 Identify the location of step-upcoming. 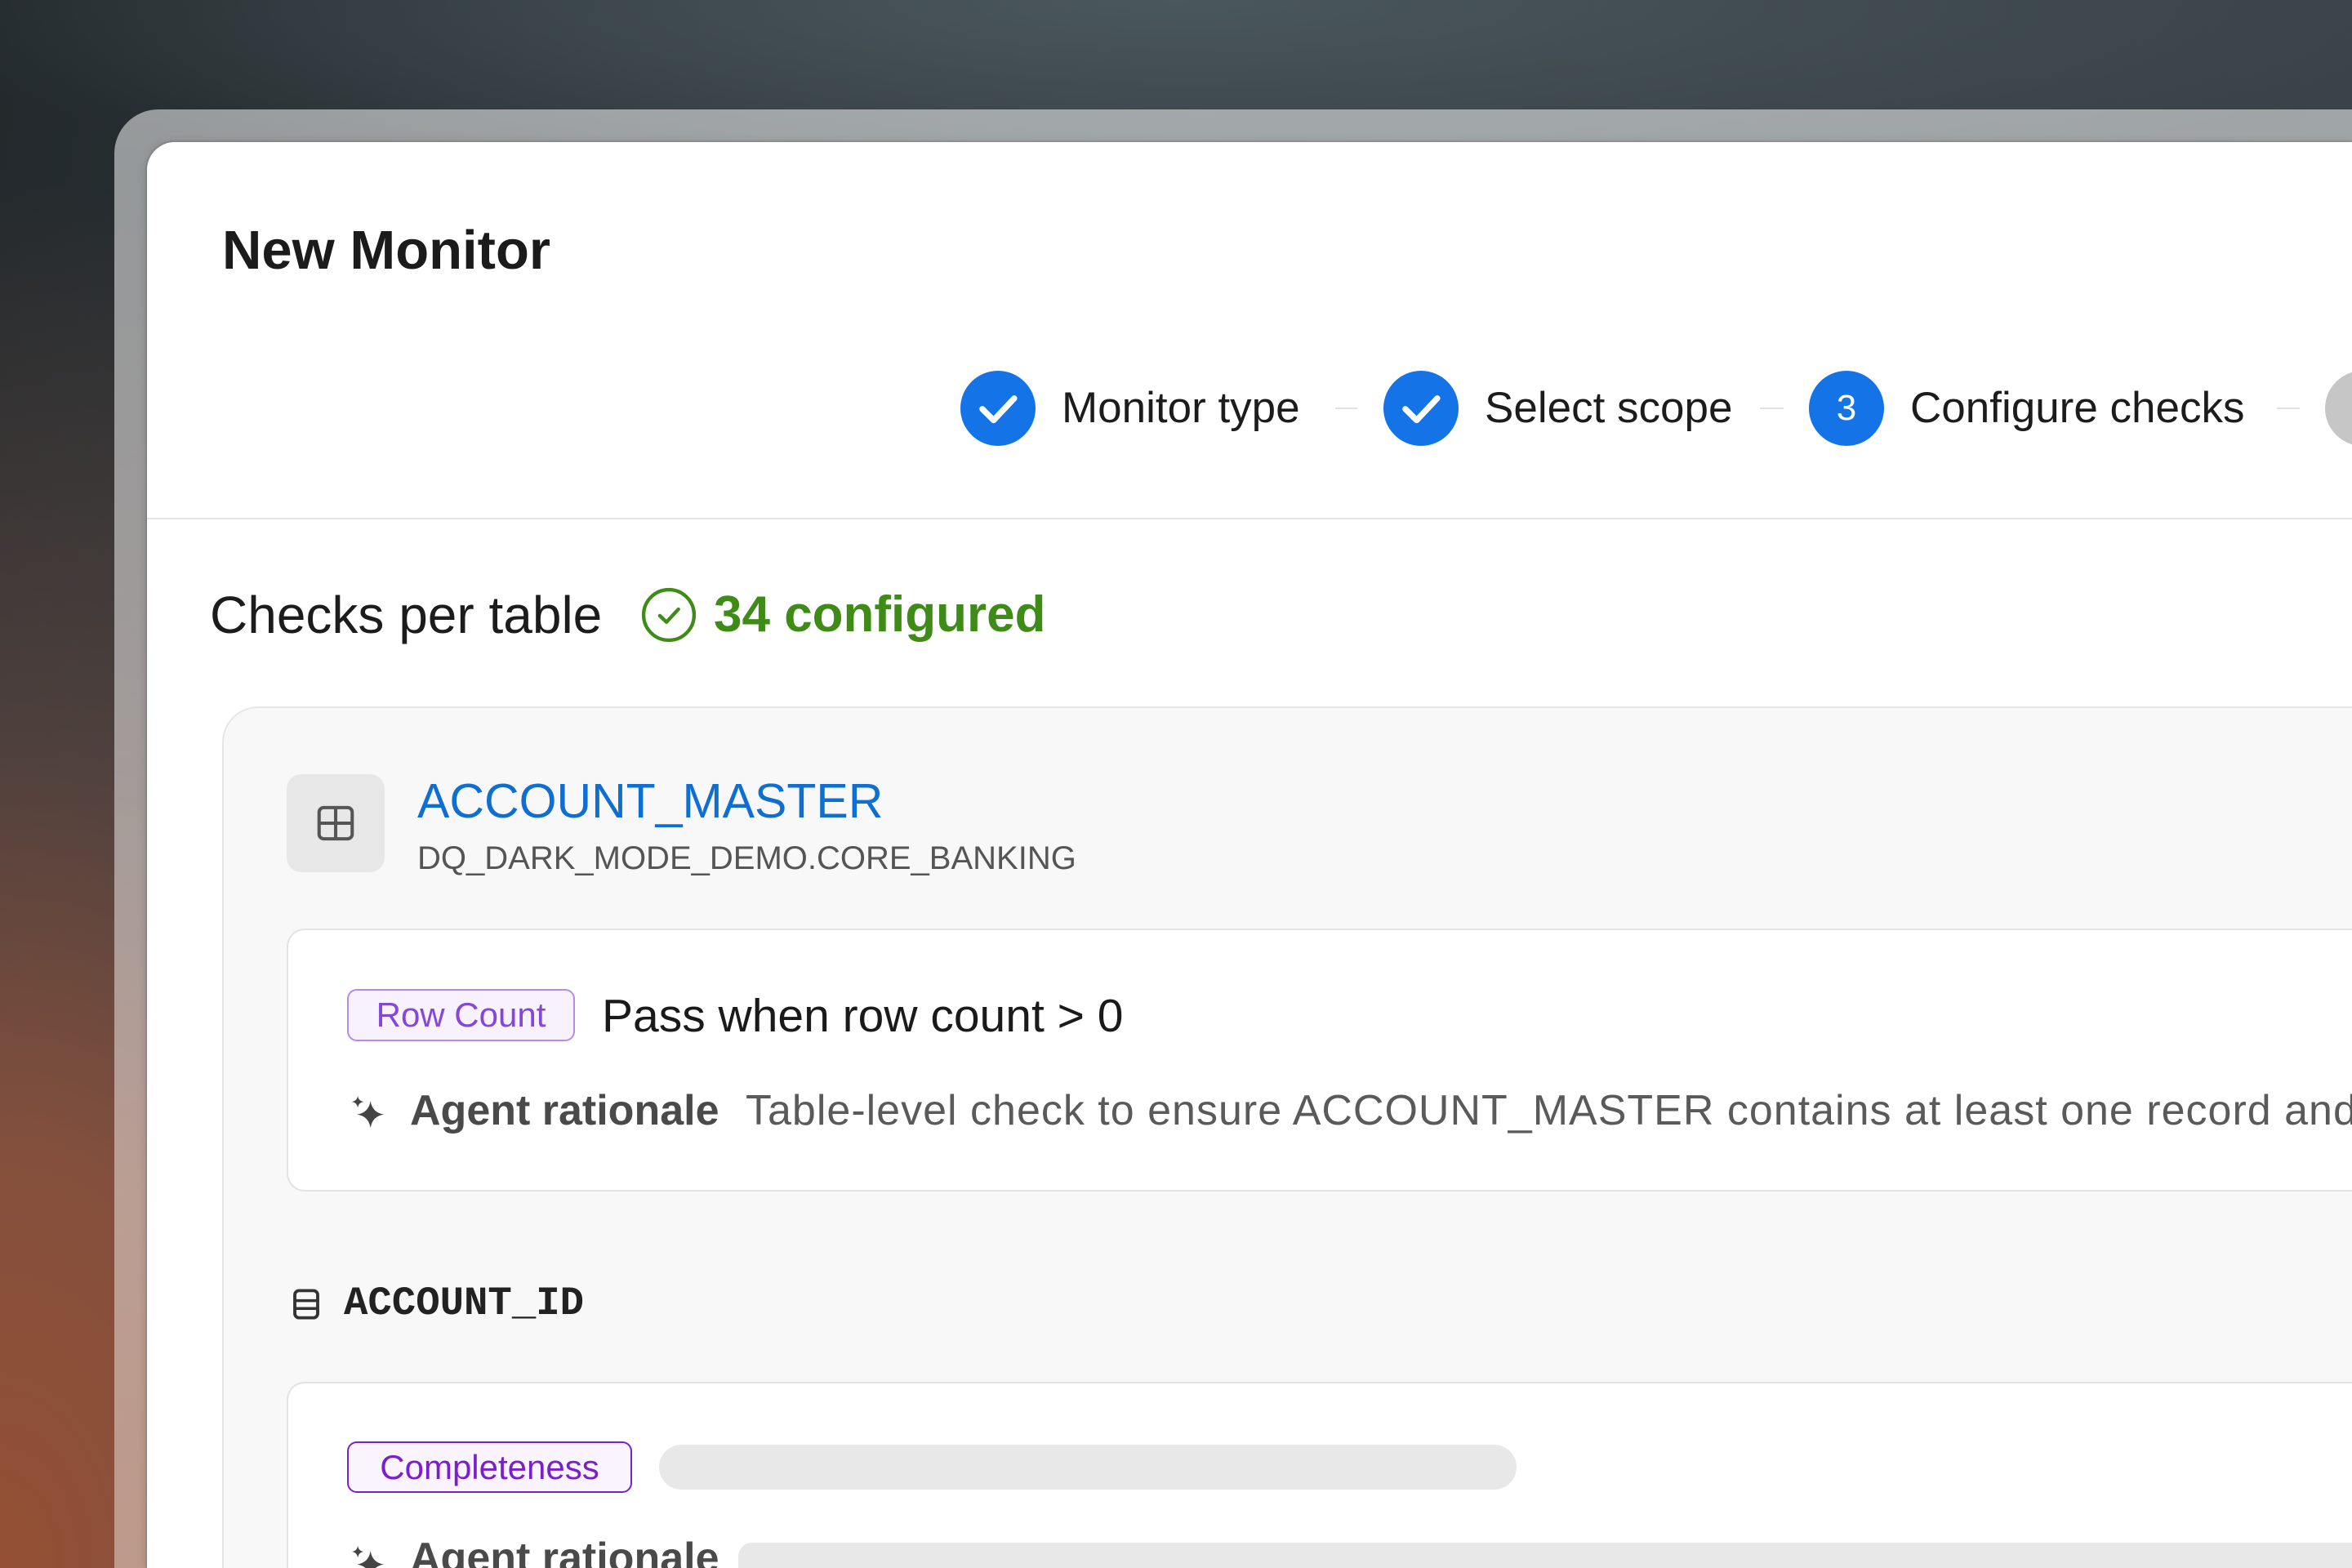
(2338, 408).